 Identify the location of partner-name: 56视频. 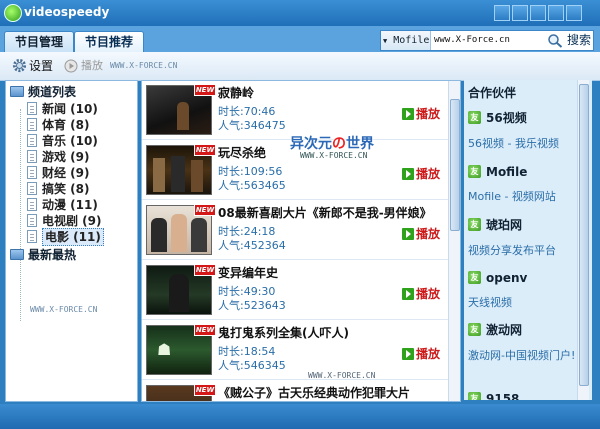
(506, 118).